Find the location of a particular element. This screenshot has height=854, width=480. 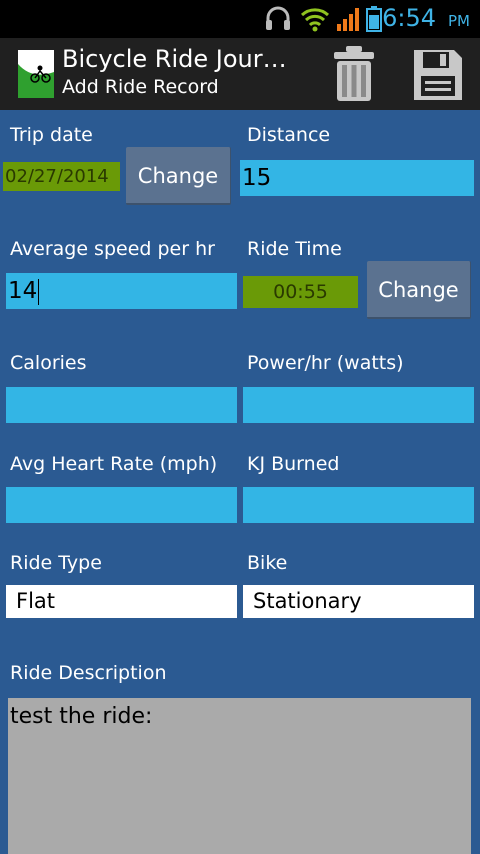

screen-subtitle: Add Ride Record is located at coordinates (140, 87).